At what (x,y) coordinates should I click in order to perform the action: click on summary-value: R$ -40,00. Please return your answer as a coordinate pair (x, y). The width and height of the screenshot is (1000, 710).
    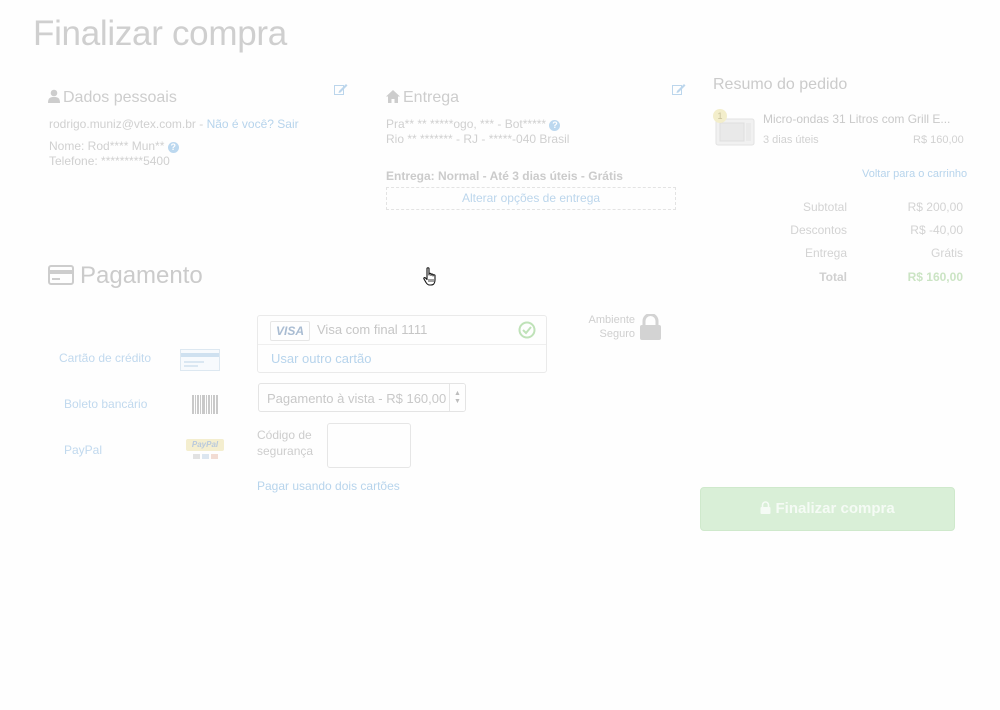
    Looking at the image, I should click on (936, 230).